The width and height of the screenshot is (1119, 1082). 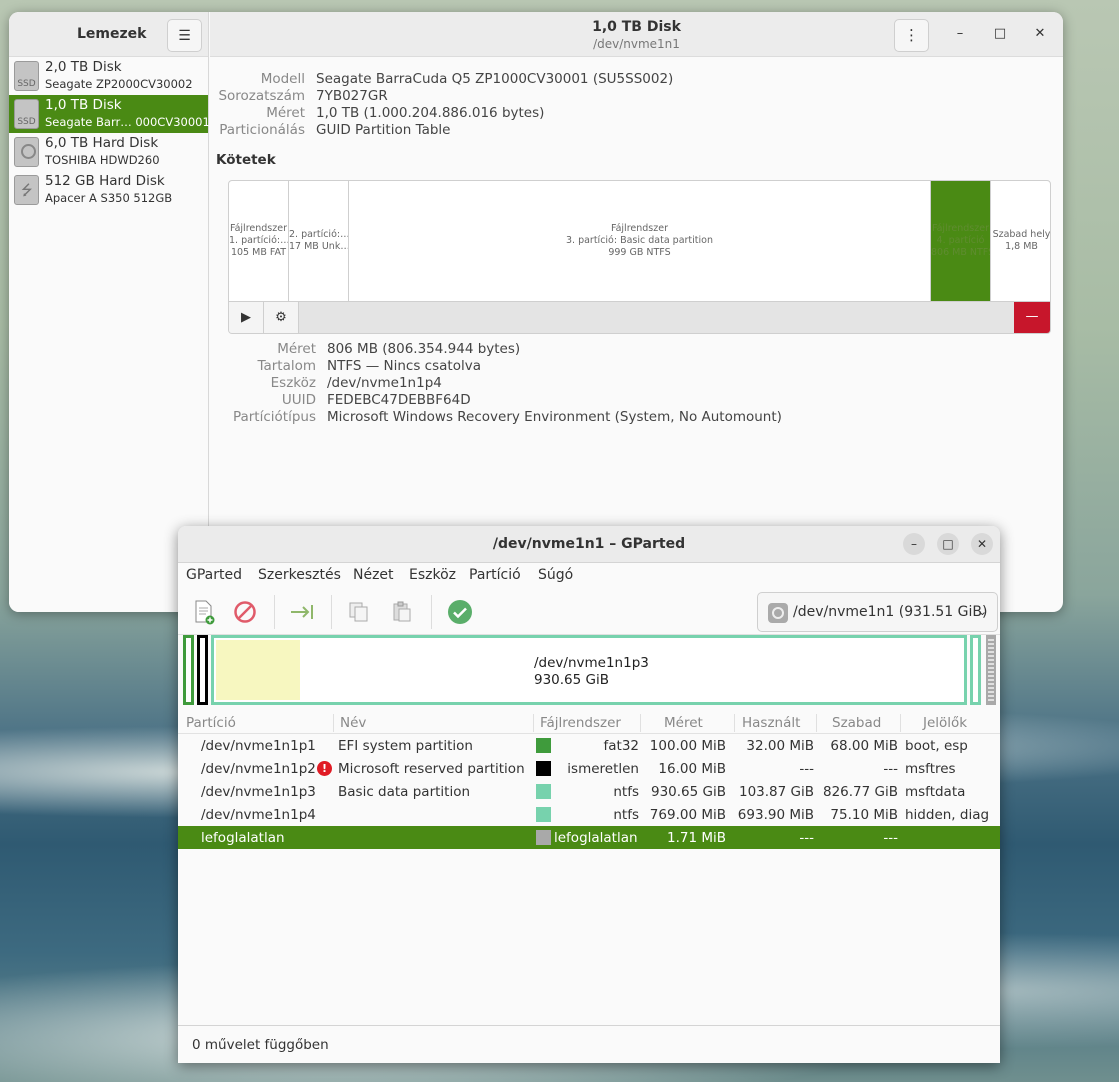 What do you see at coordinates (771, 723) in the screenshot?
I see `column-used: Használt` at bounding box center [771, 723].